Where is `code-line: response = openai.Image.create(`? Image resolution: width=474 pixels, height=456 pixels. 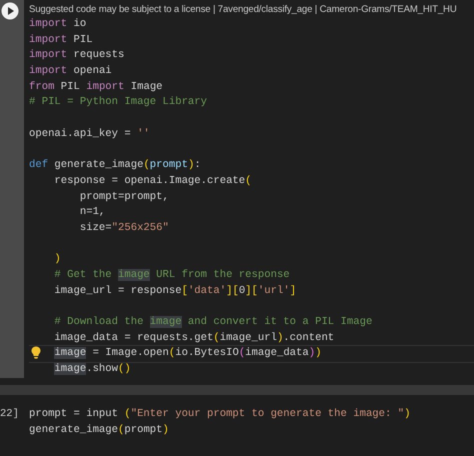 code-line: response = openai.Image.create( is located at coordinates (152, 181).